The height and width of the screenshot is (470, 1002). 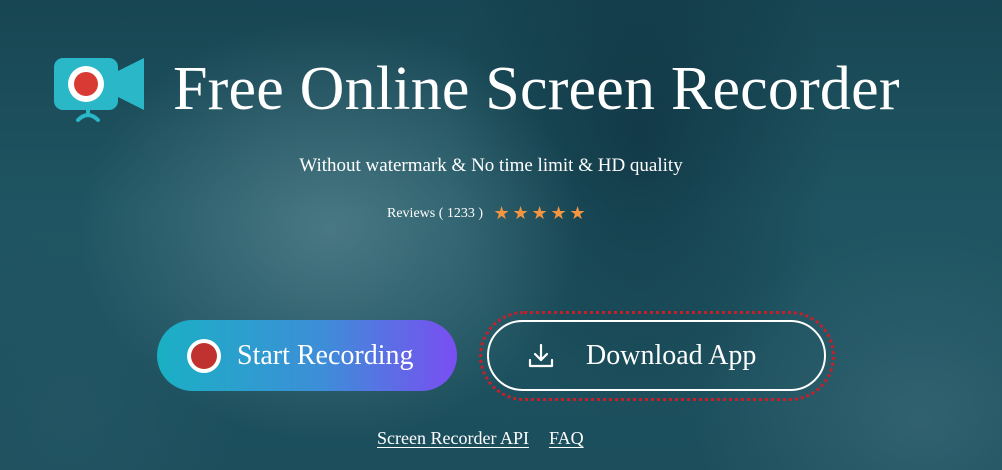 I want to click on download-app-button: Download App, so click(x=656, y=355).